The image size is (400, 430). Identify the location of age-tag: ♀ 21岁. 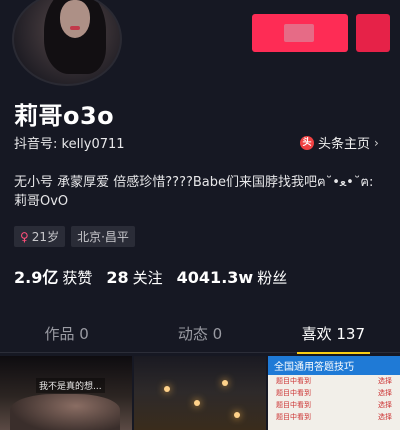
(40, 236).